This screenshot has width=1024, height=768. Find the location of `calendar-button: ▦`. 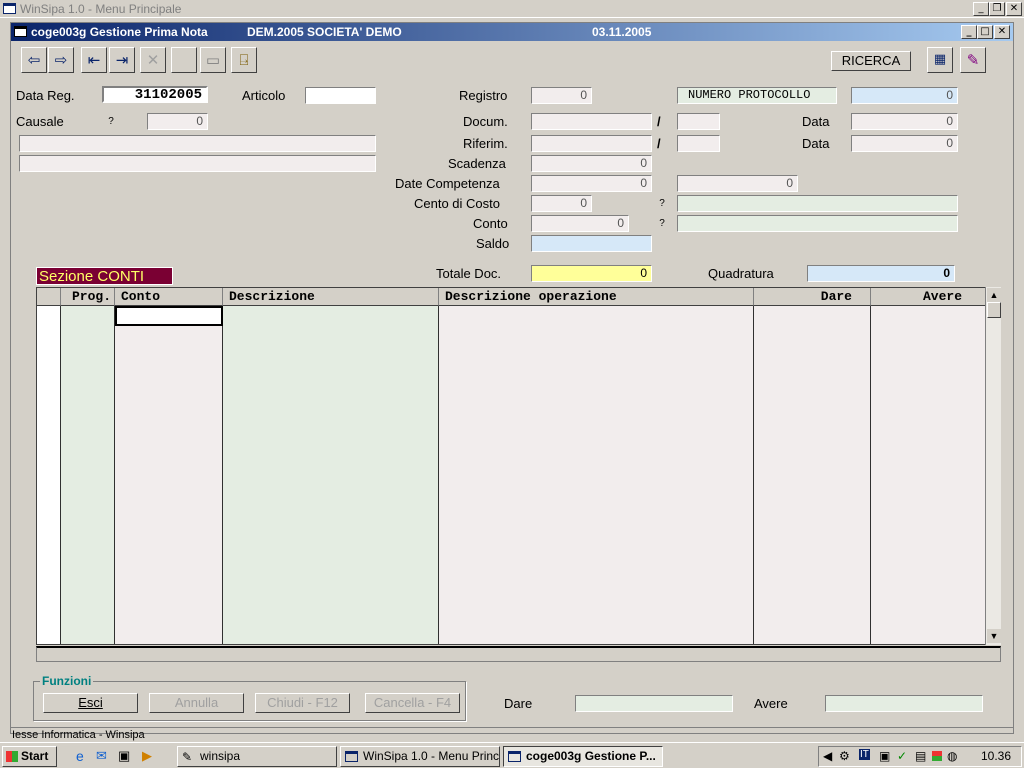

calendar-button: ▦ is located at coordinates (940, 60).